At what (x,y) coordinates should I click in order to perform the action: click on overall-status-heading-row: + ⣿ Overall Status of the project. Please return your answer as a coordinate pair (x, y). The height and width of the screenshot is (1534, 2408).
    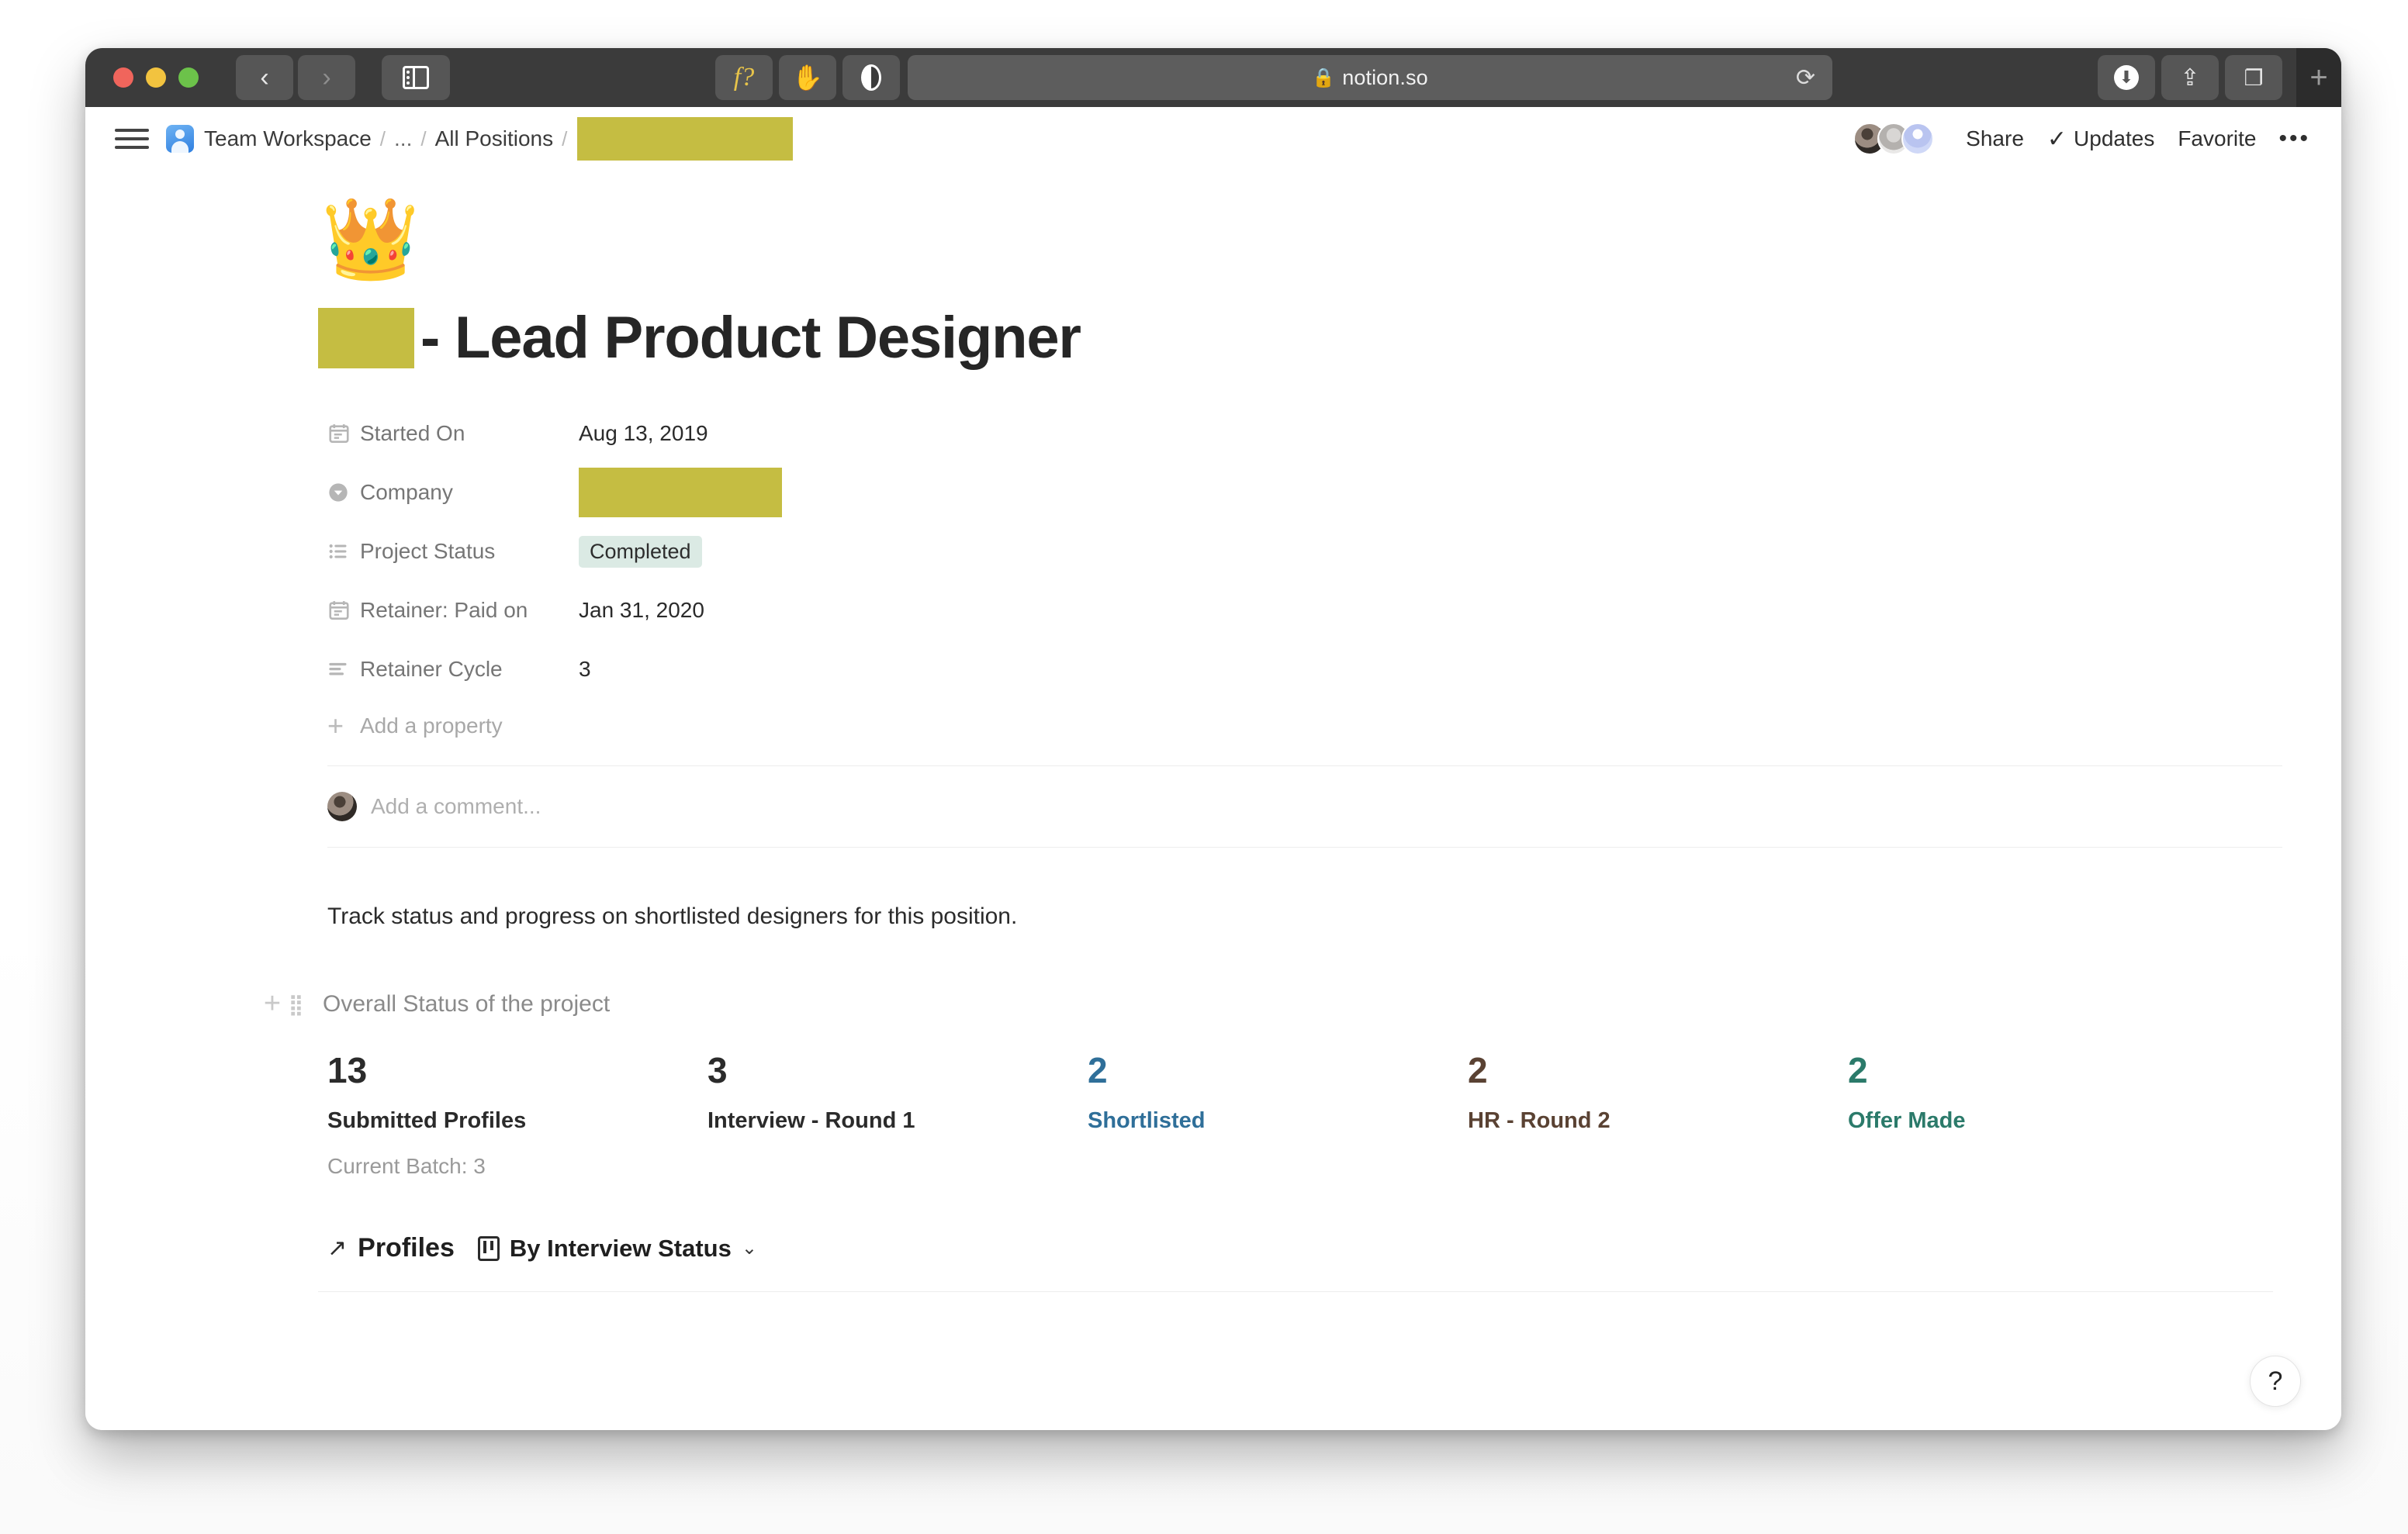
    Looking at the image, I should click on (1298, 1004).